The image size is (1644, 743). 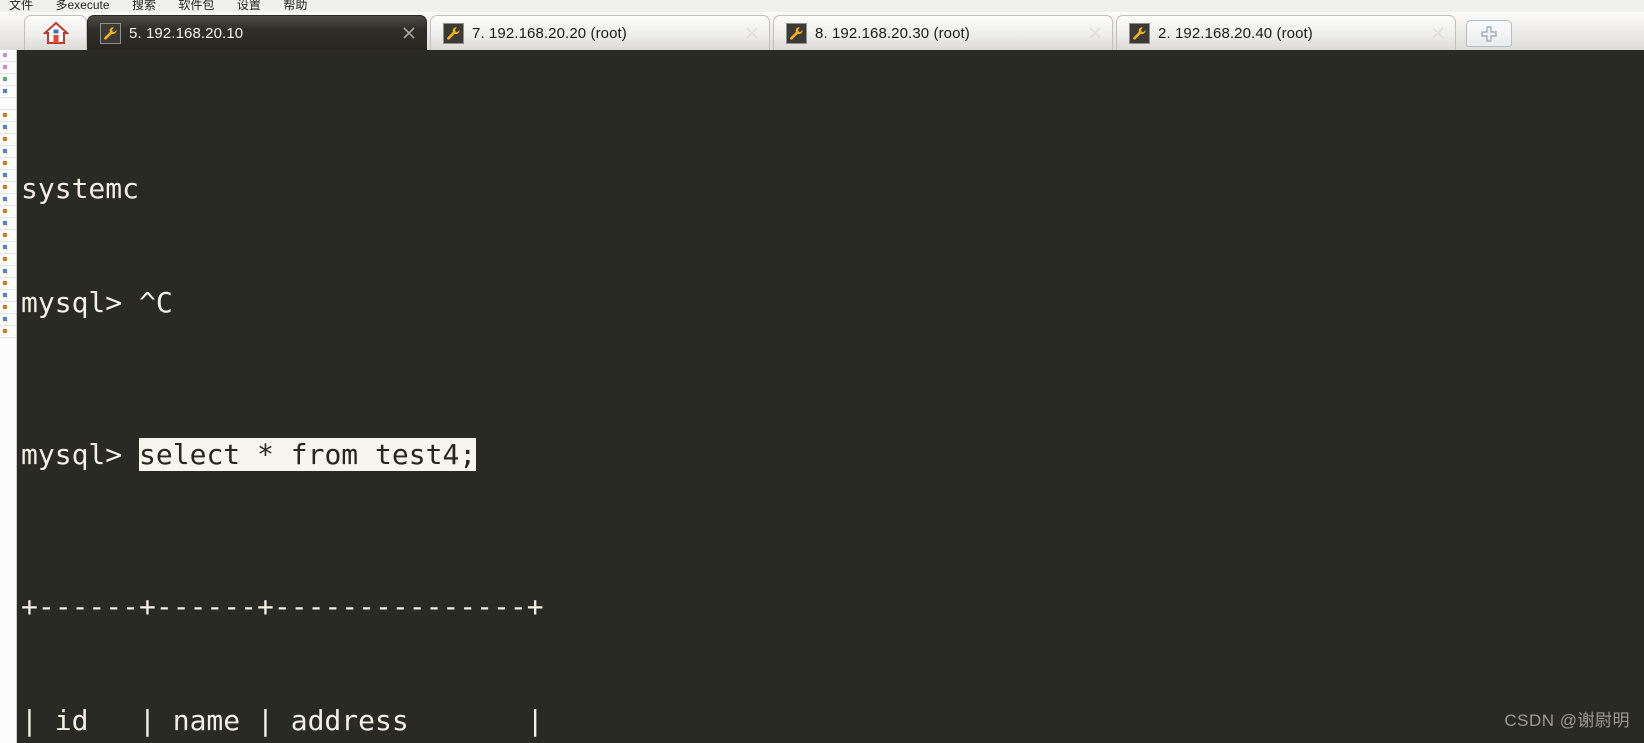 I want to click on terminal-tab-4: 2. 192.168.20.40 (root), so click(x=1286, y=32).